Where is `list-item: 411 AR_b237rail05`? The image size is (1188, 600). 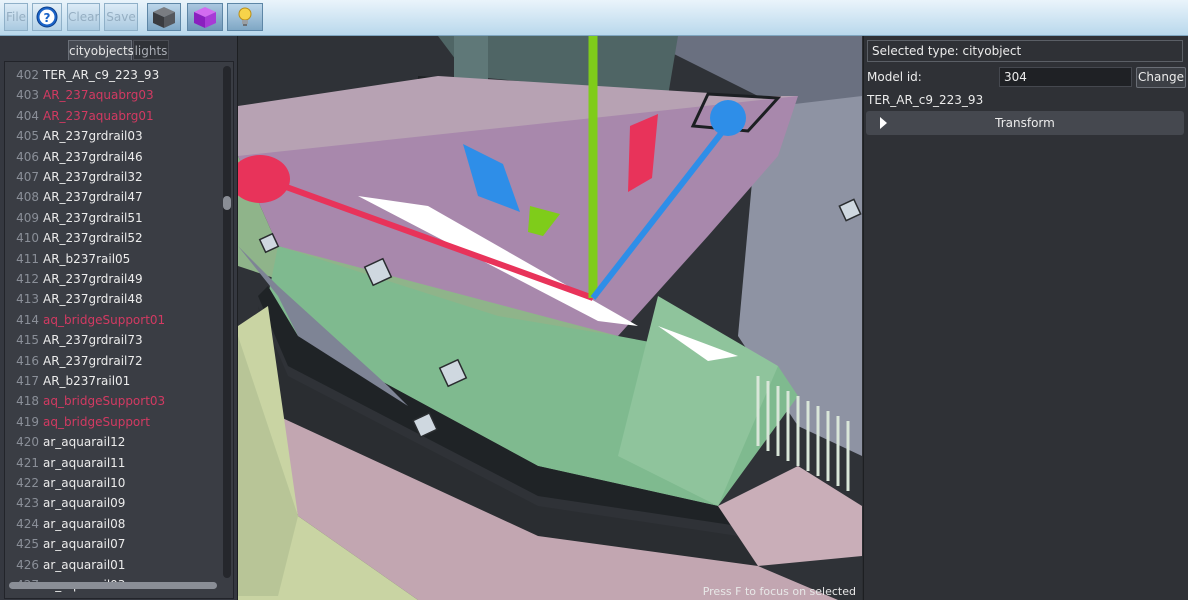
list-item: 411 AR_b237rail05 is located at coordinates (112, 259).